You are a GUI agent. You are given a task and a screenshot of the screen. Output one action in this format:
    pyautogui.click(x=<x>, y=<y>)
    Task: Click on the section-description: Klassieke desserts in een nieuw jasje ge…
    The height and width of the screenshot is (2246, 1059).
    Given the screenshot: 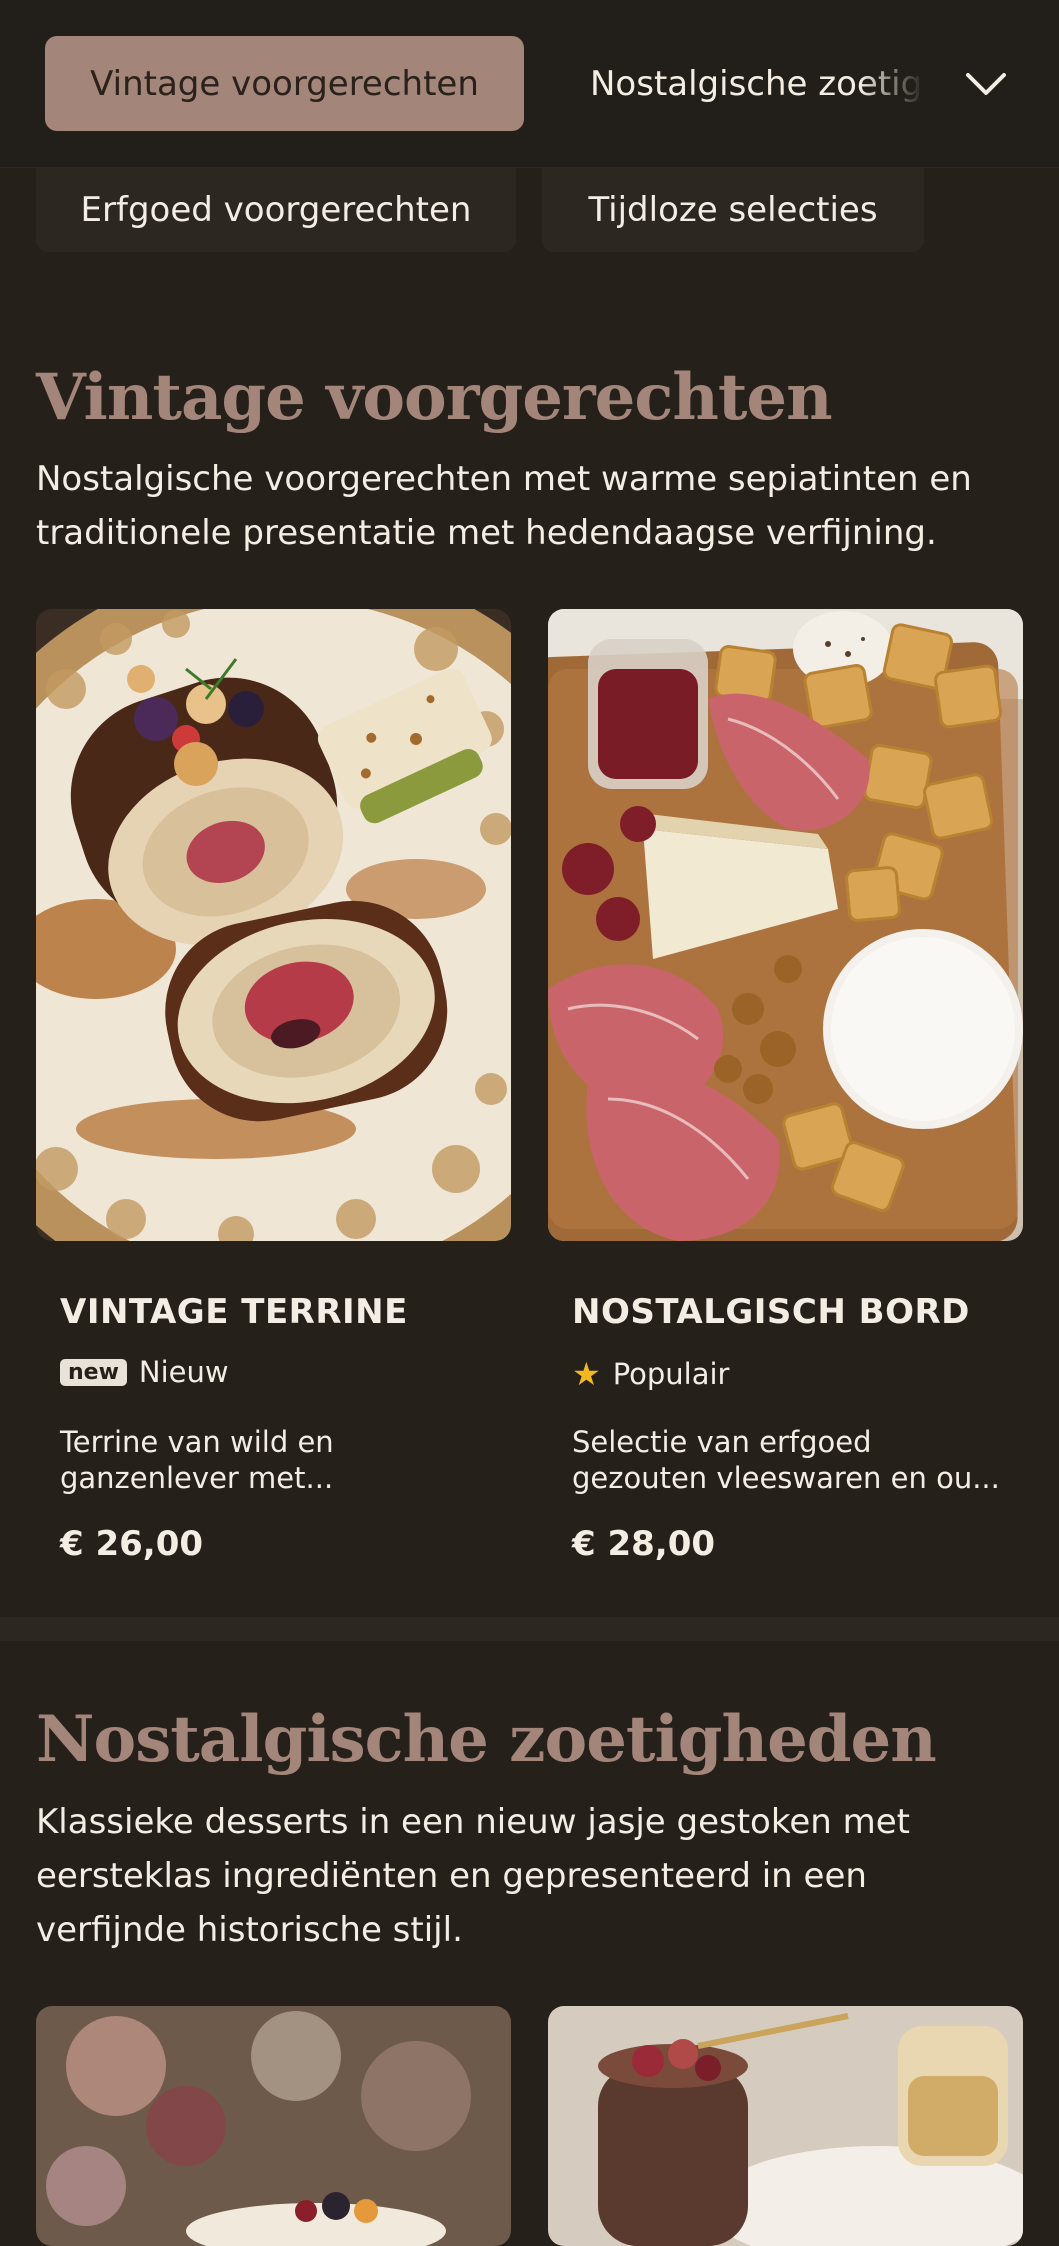 What is the action you would take?
    pyautogui.click(x=473, y=1876)
    